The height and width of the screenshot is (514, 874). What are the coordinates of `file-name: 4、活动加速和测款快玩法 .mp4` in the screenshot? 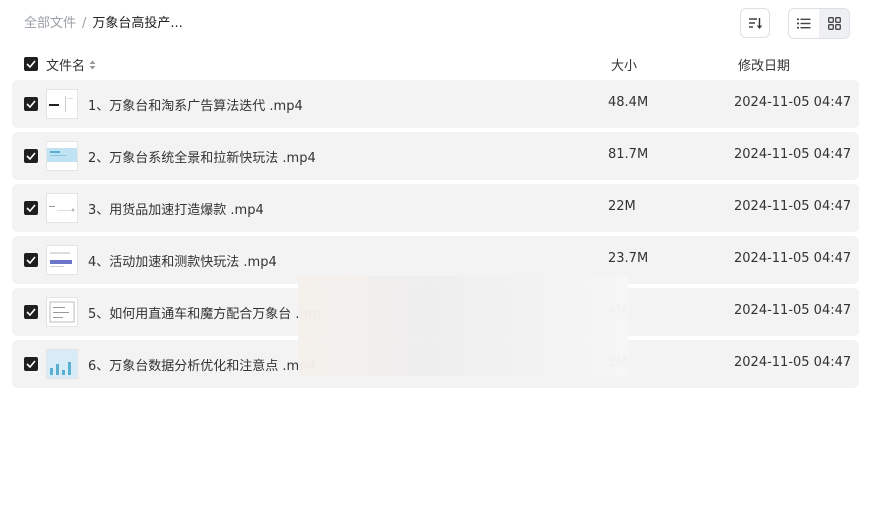 It's located at (182, 260).